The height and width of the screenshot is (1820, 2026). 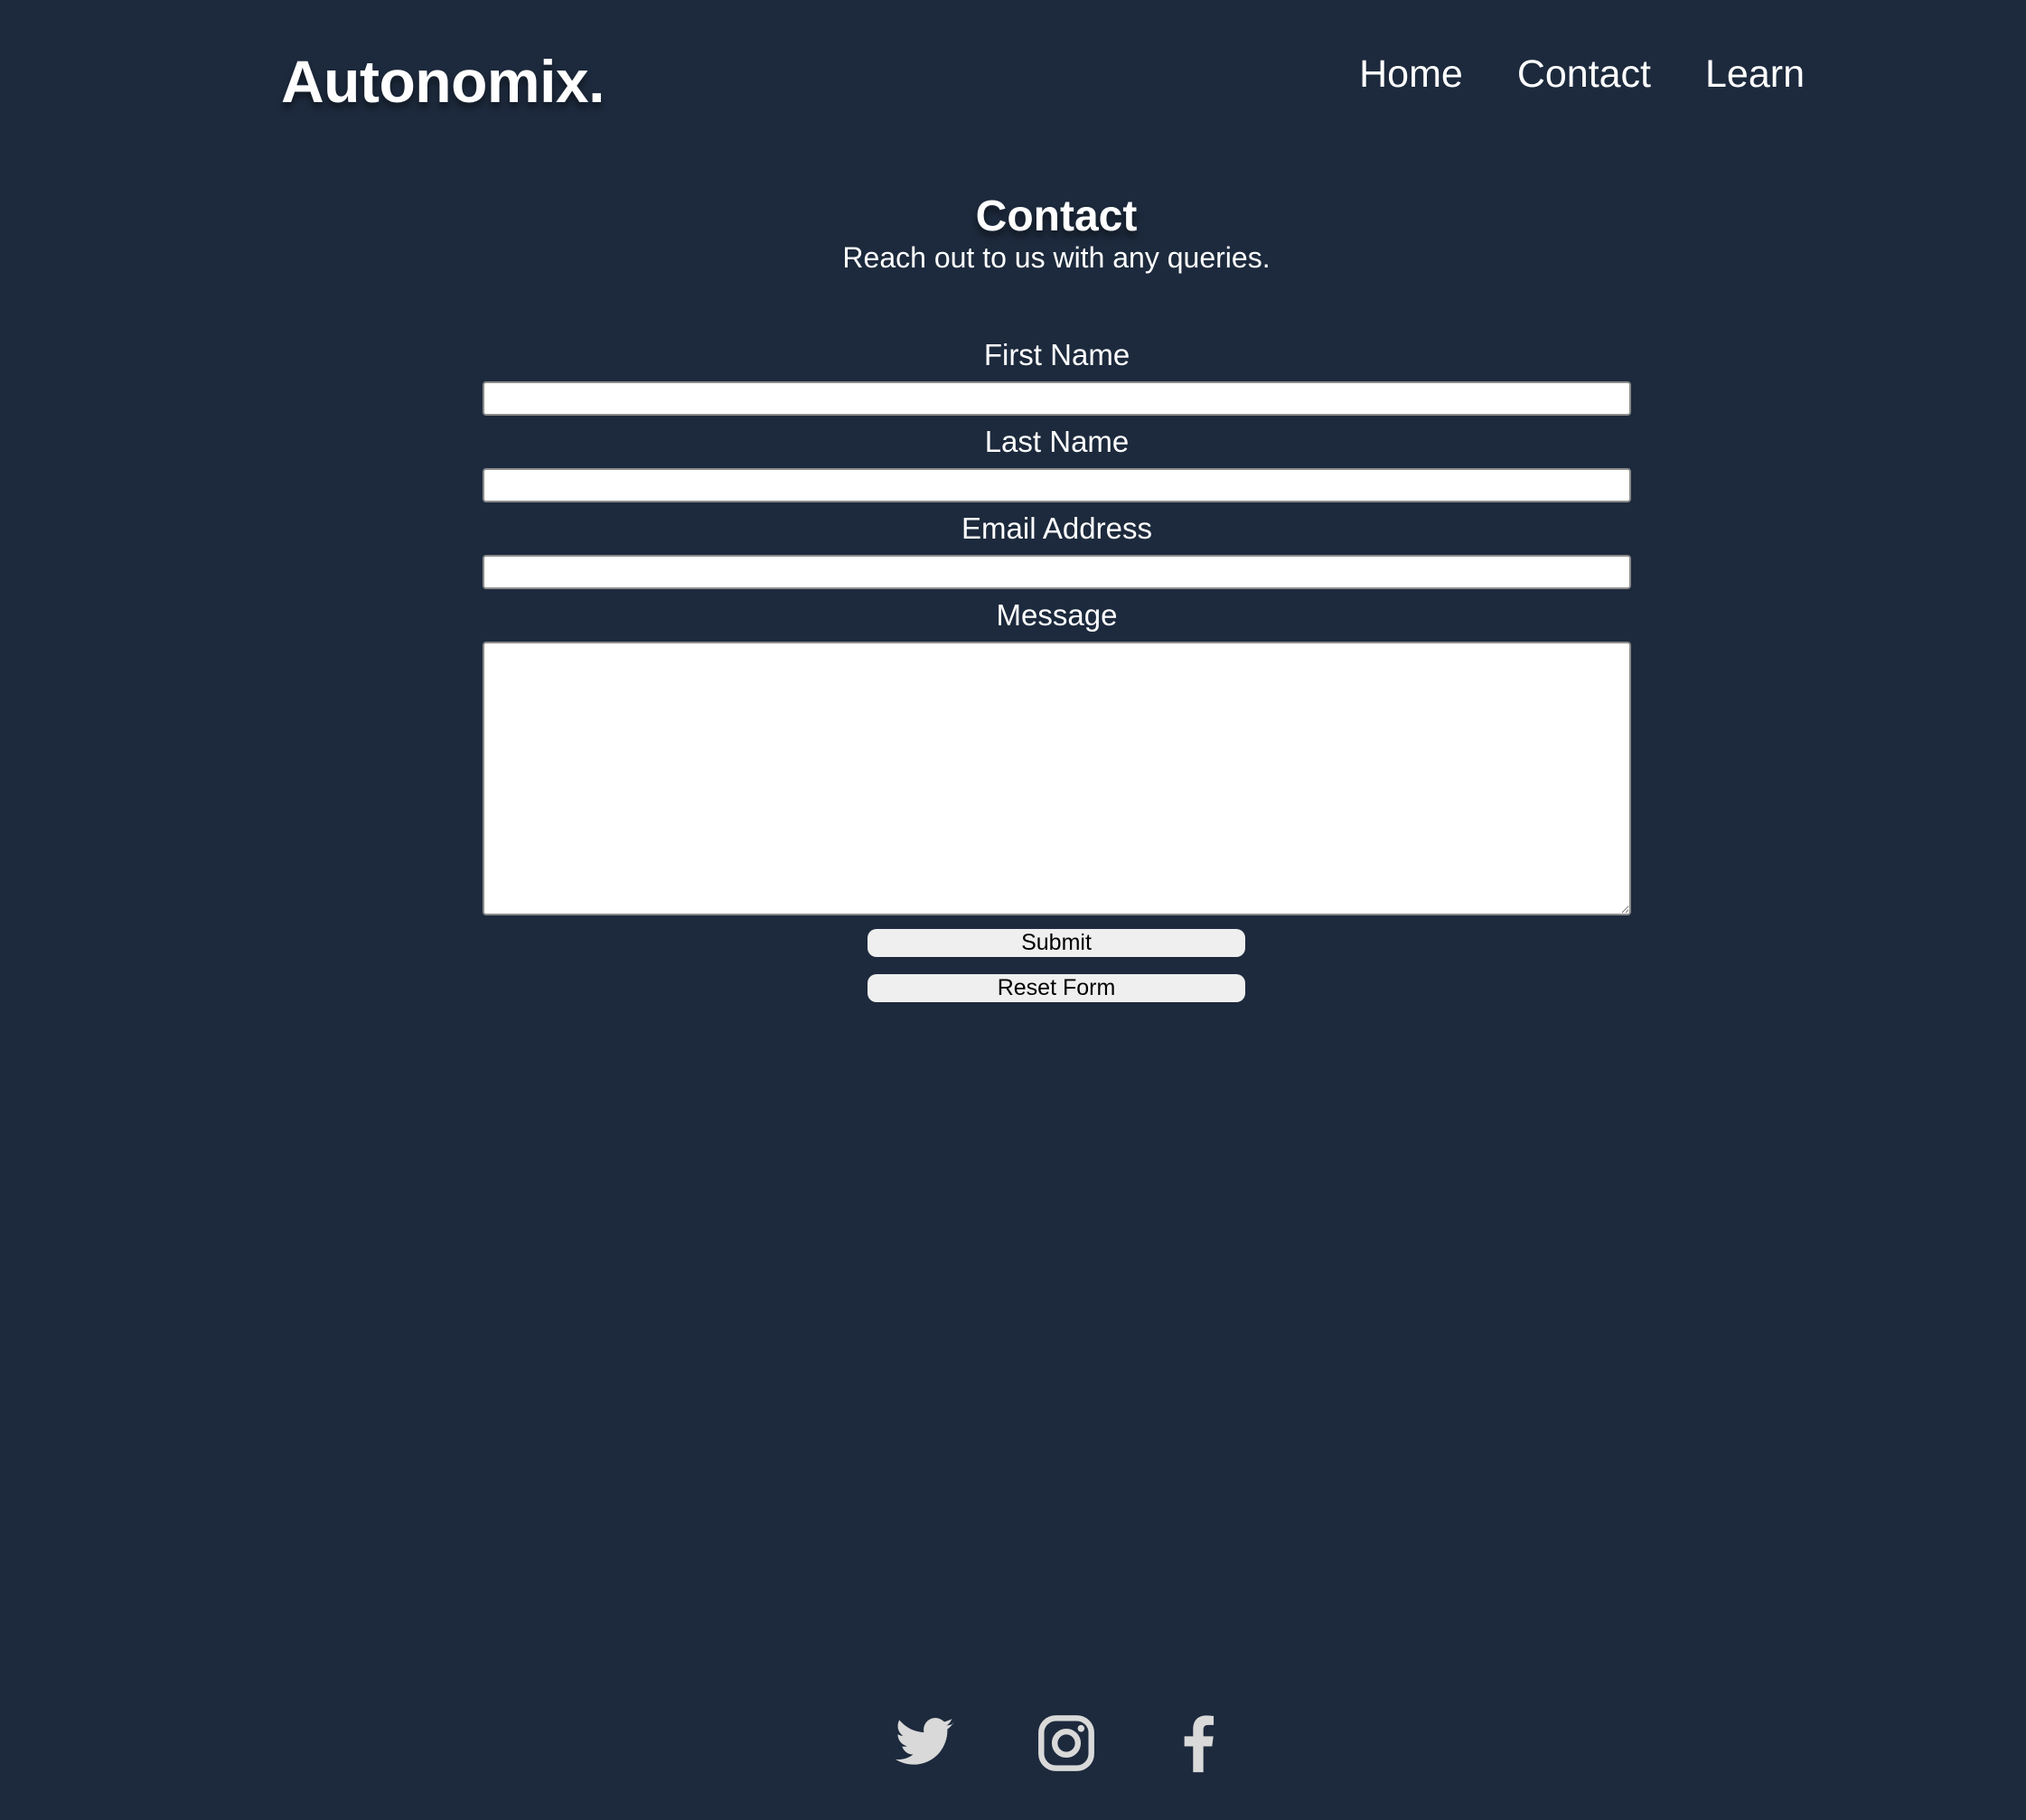 I want to click on twitter-icon, so click(x=924, y=1744).